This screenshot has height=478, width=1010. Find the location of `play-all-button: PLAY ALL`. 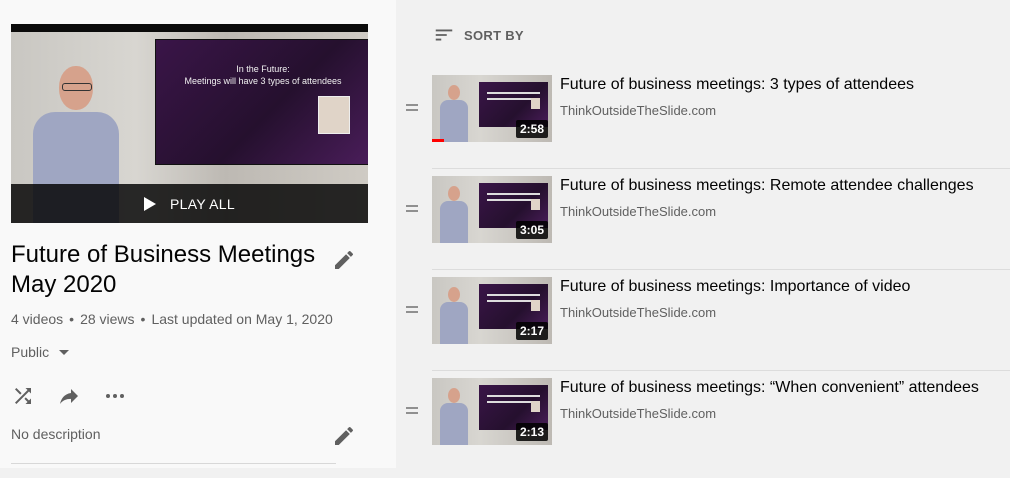

play-all-button: PLAY ALL is located at coordinates (189, 203).